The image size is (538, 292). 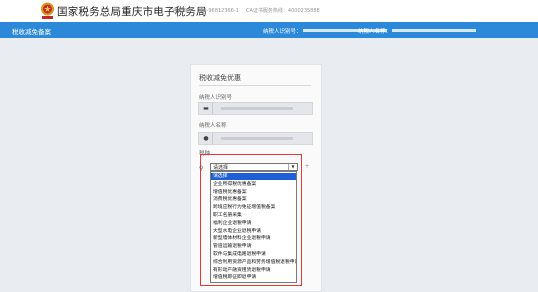 What do you see at coordinates (205, 11) in the screenshot?
I see `hotline-text: 咨询热线：023-96812366-1` at bounding box center [205, 11].